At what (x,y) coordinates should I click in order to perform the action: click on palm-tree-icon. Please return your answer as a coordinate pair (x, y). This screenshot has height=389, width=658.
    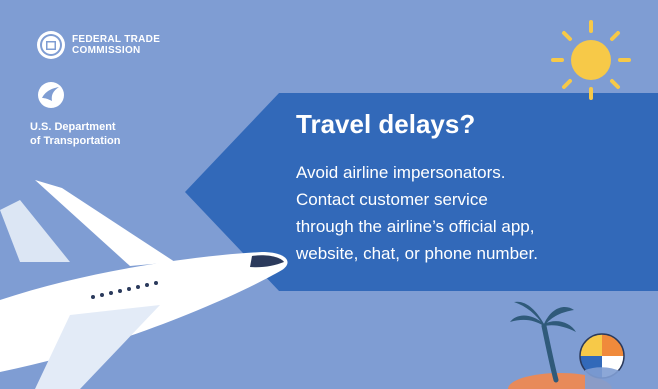
    Looking at the image, I should click on (543, 342).